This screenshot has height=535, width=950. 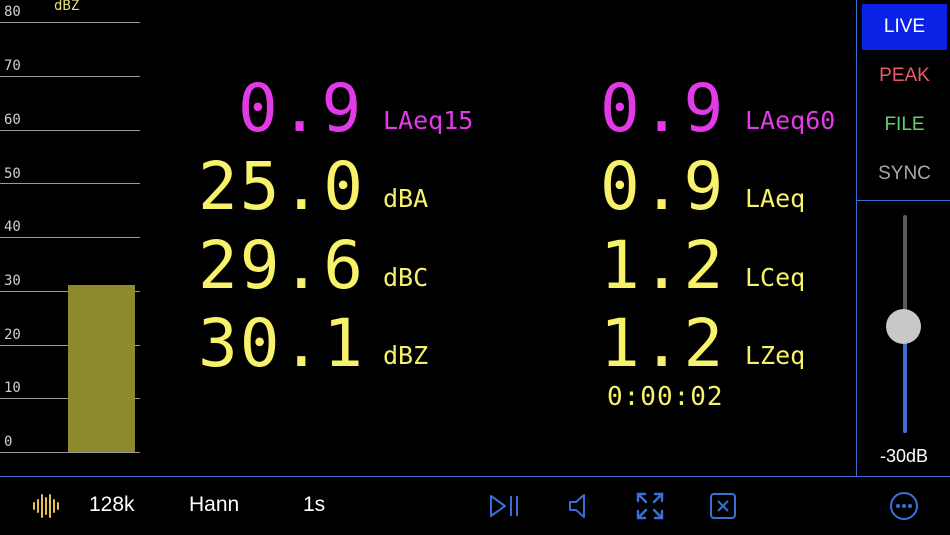 What do you see at coordinates (406, 355) in the screenshot?
I see `dbz-label: dBZ` at bounding box center [406, 355].